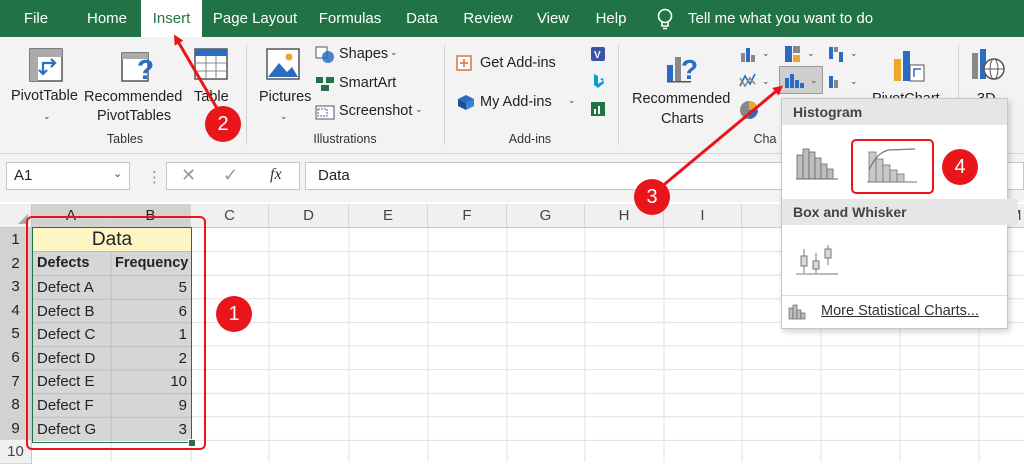 The image size is (1024, 464). Describe the element at coordinates (652, 197) in the screenshot. I see `annotation-3: 3` at that location.